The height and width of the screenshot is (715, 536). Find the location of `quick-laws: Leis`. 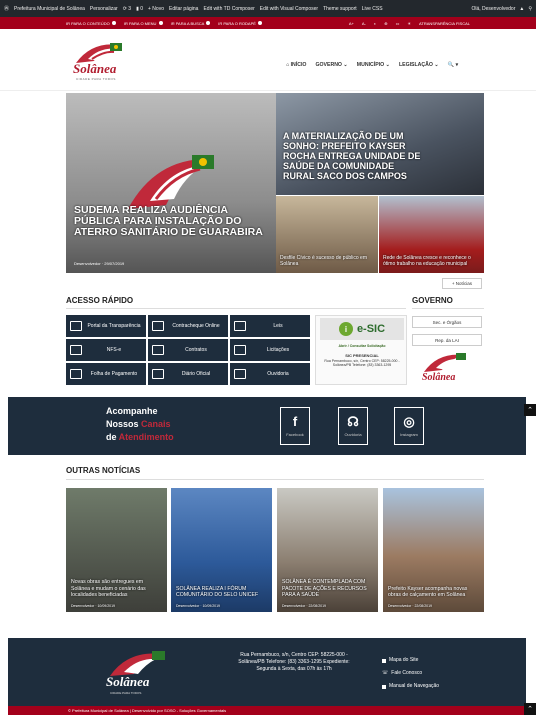

quick-laws: Leis is located at coordinates (270, 326).